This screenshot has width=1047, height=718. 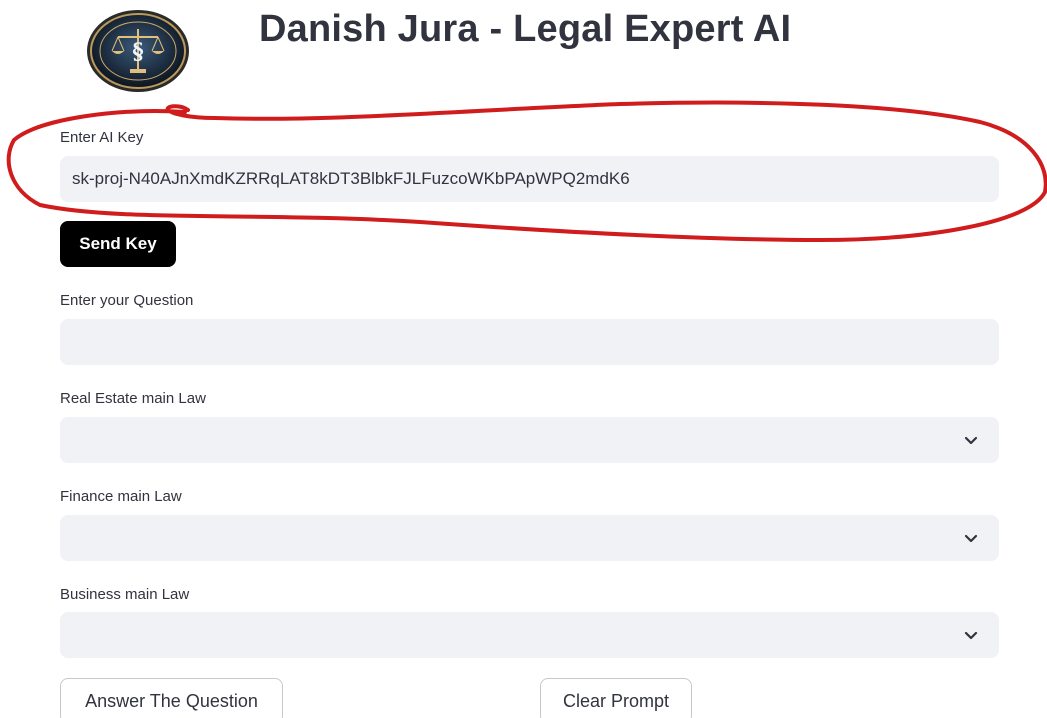 I want to click on question-field, so click(x=529, y=342).